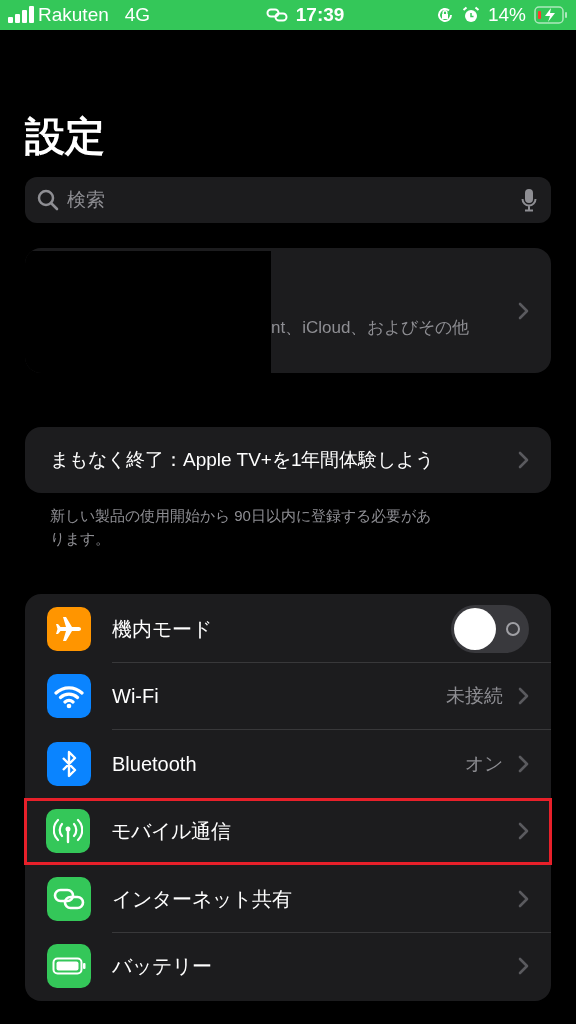 This screenshot has height=1024, width=576. What do you see at coordinates (69, 763) in the screenshot?
I see `bluetooth-icon` at bounding box center [69, 763].